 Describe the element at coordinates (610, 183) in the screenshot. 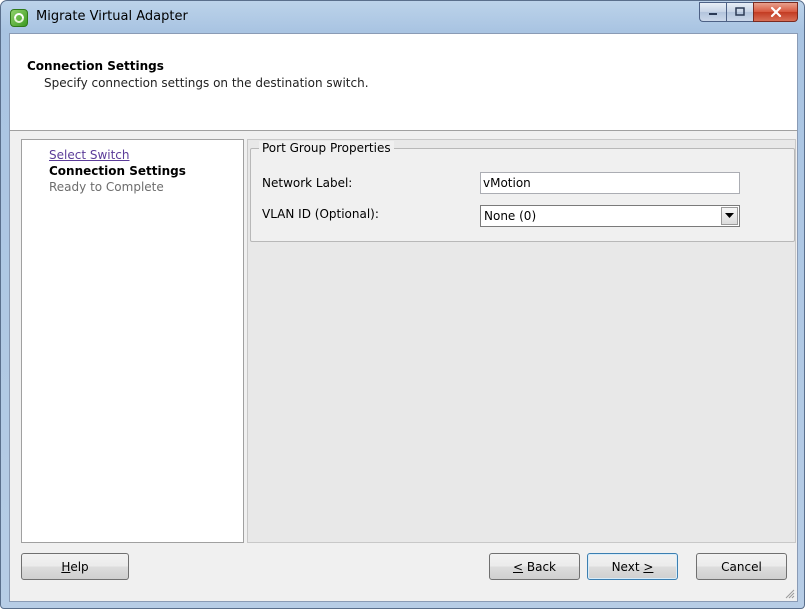

I see `network-label-input` at that location.